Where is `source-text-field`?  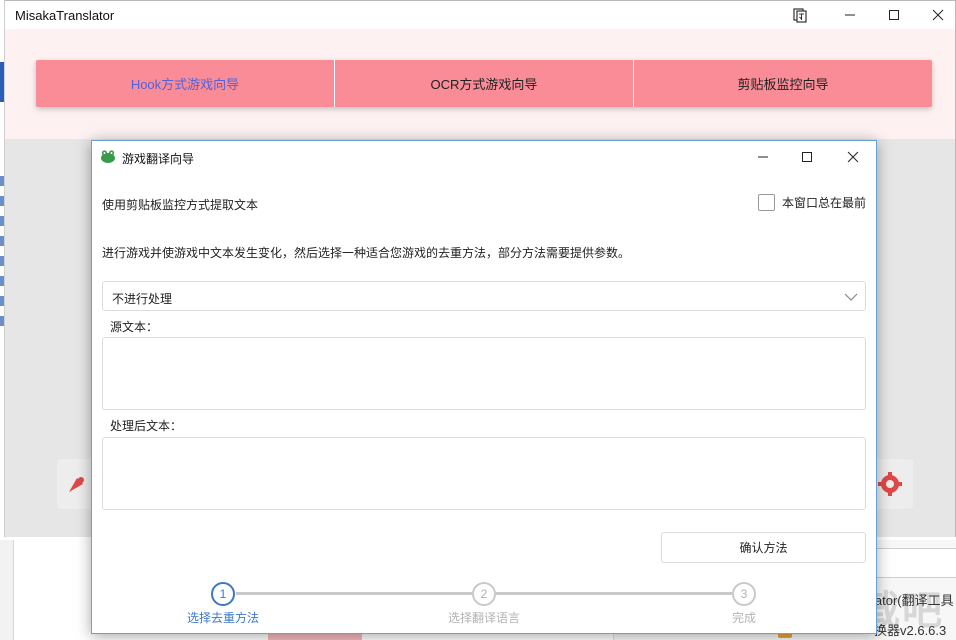
source-text-field is located at coordinates (484, 373).